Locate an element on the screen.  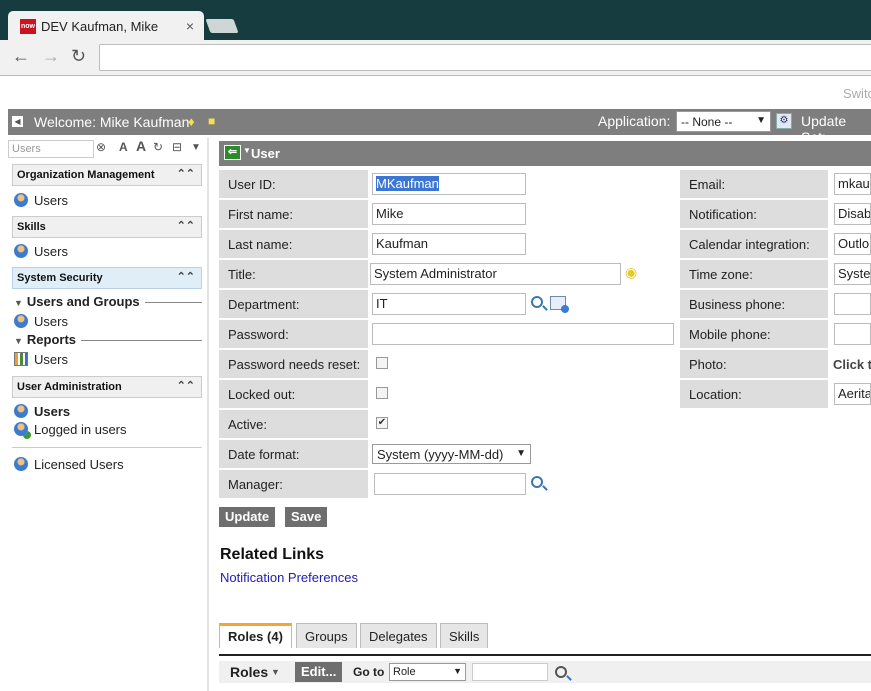
label-email: Email: is located at coordinates (754, 184).